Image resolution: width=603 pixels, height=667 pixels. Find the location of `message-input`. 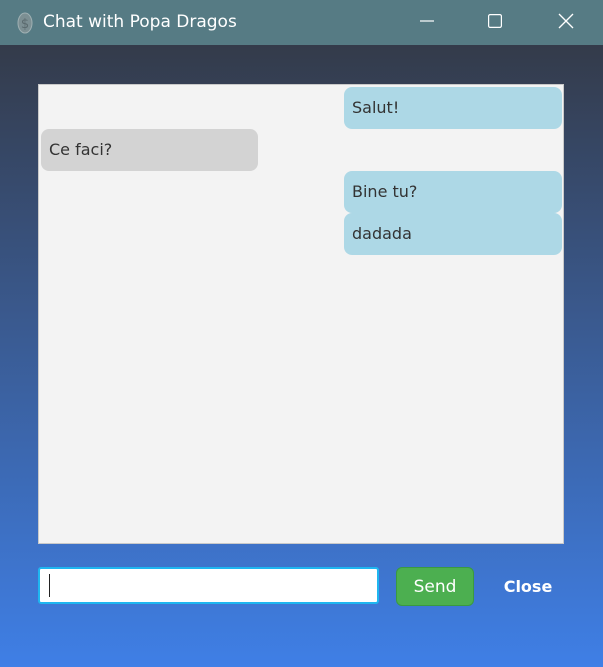

message-input is located at coordinates (208, 585).